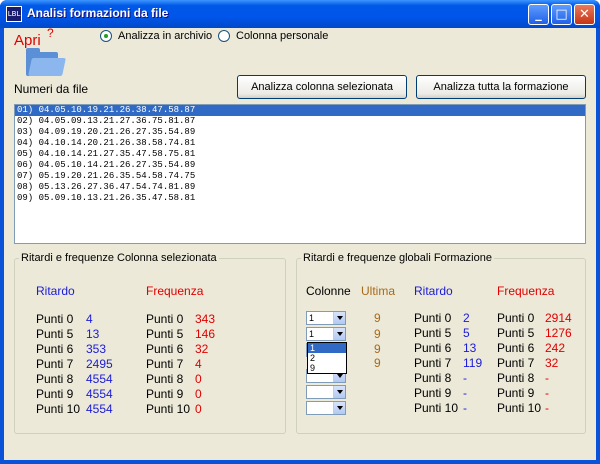  Describe the element at coordinates (561, 14) in the screenshot. I see `maximize-button: □` at that location.